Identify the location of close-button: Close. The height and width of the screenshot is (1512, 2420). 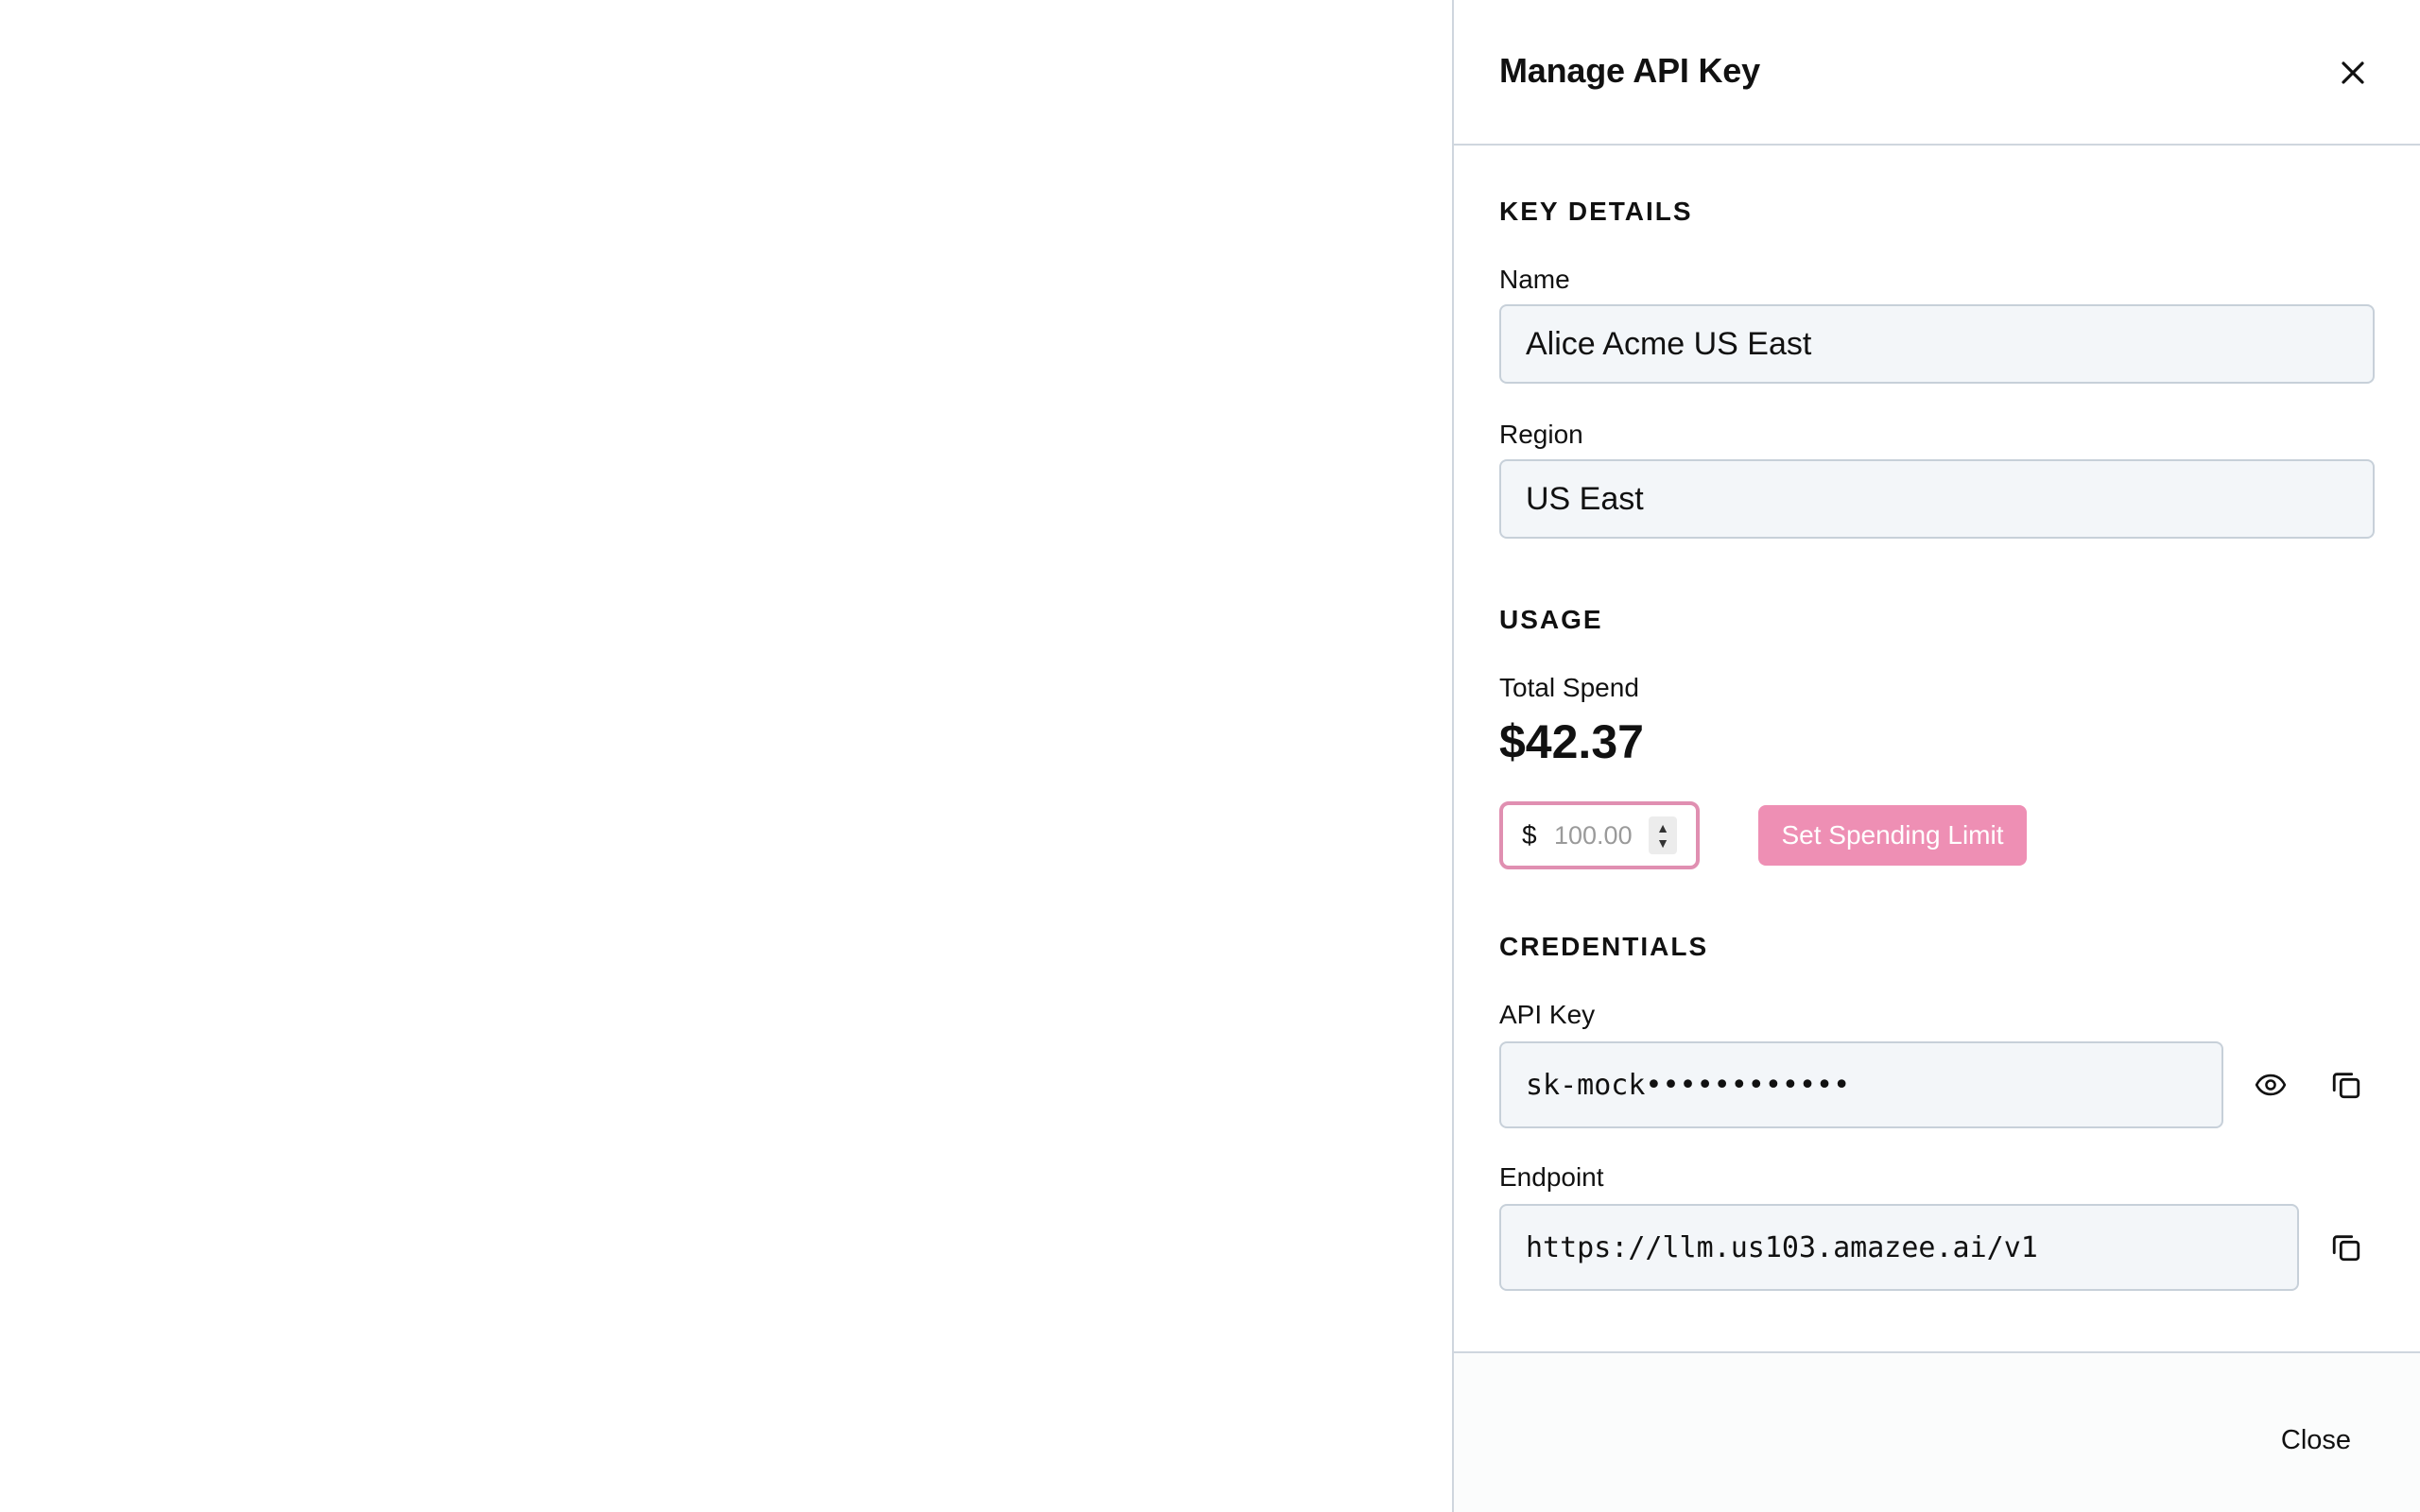
(2316, 1440).